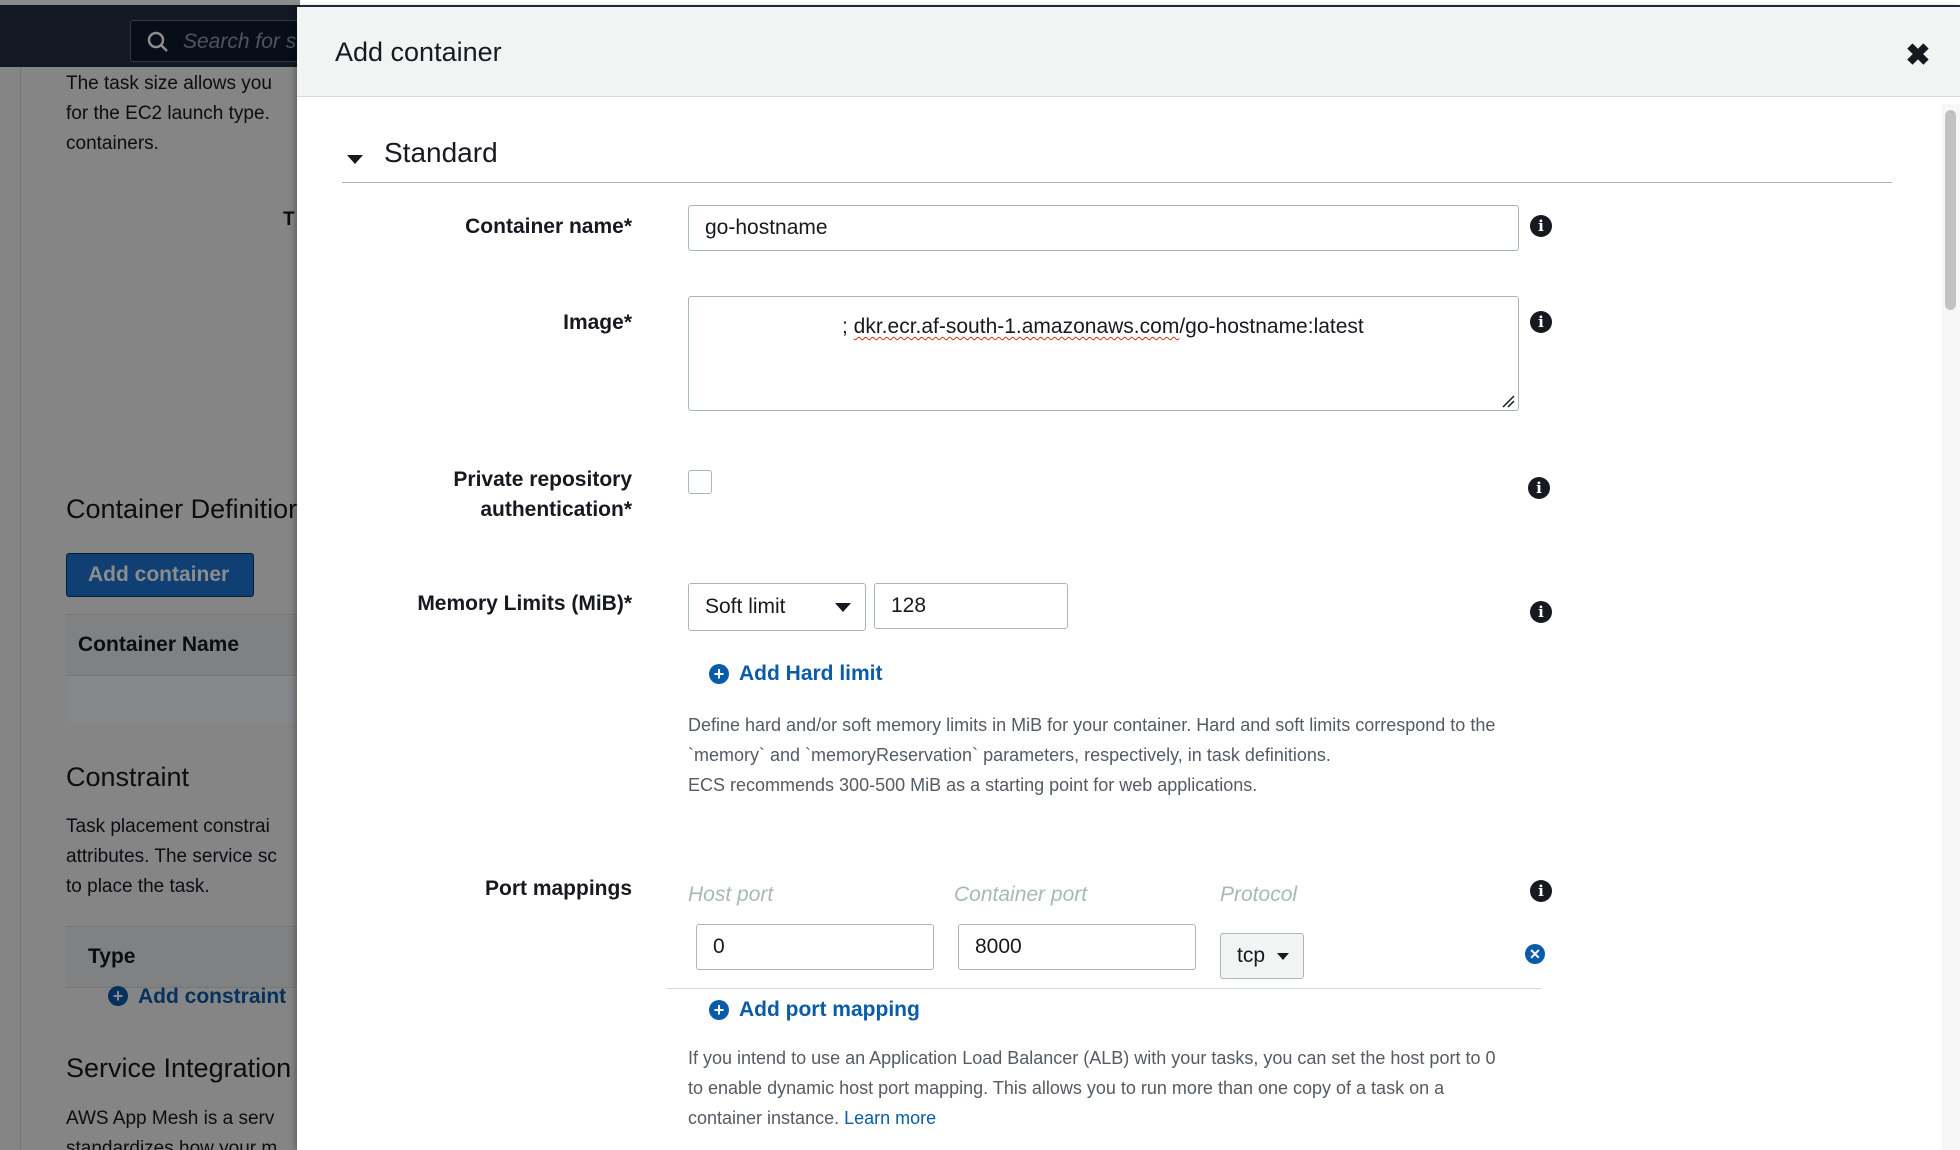 This screenshot has height=1150, width=1960. What do you see at coordinates (597, 322) in the screenshot?
I see `image-label: Image*` at bounding box center [597, 322].